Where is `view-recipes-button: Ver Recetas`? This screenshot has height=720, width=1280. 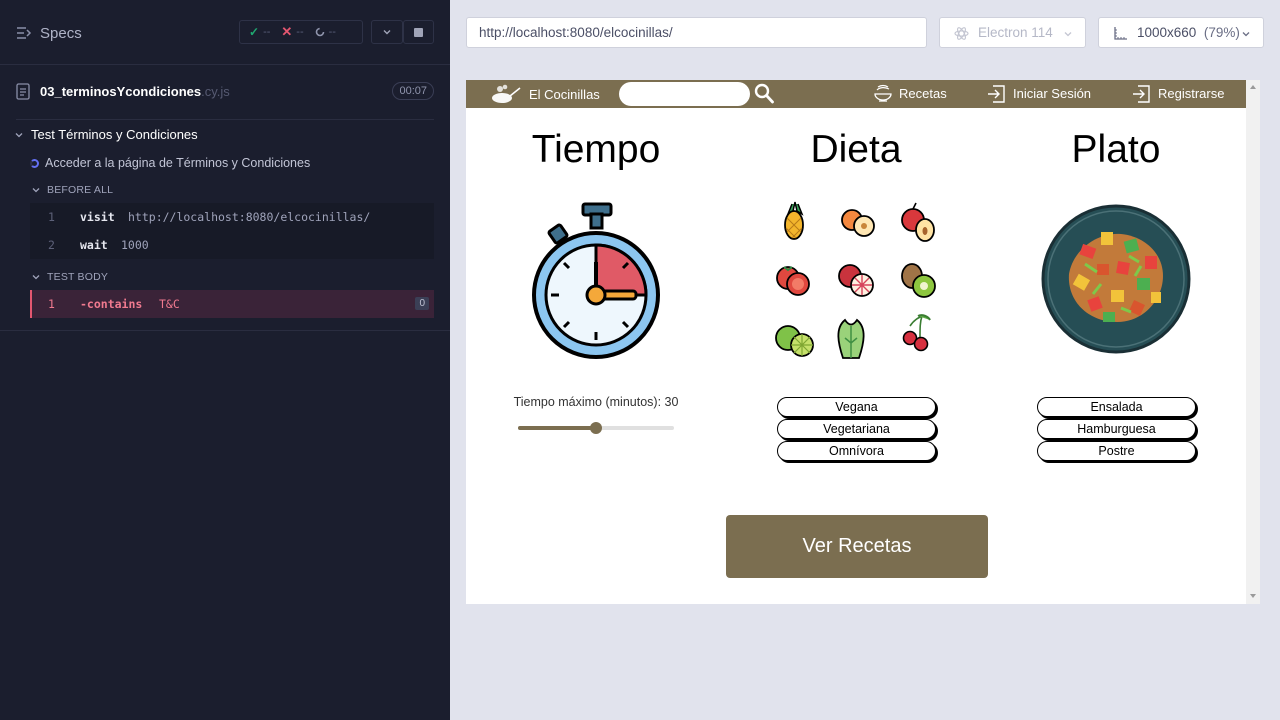
view-recipes-button: Ver Recetas is located at coordinates (857, 546).